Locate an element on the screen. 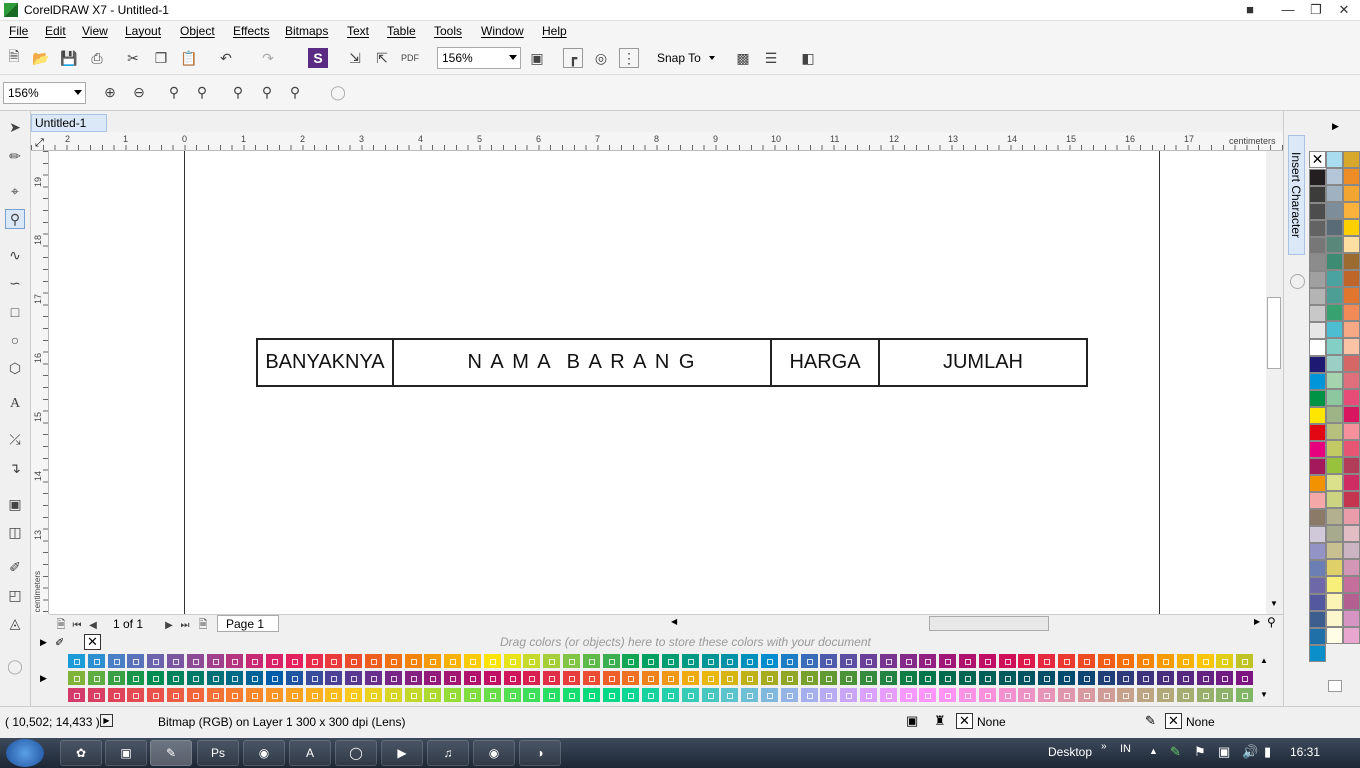 This screenshot has width=1360, height=768. palette-expand-icon: ▶ is located at coordinates (1335, 126).